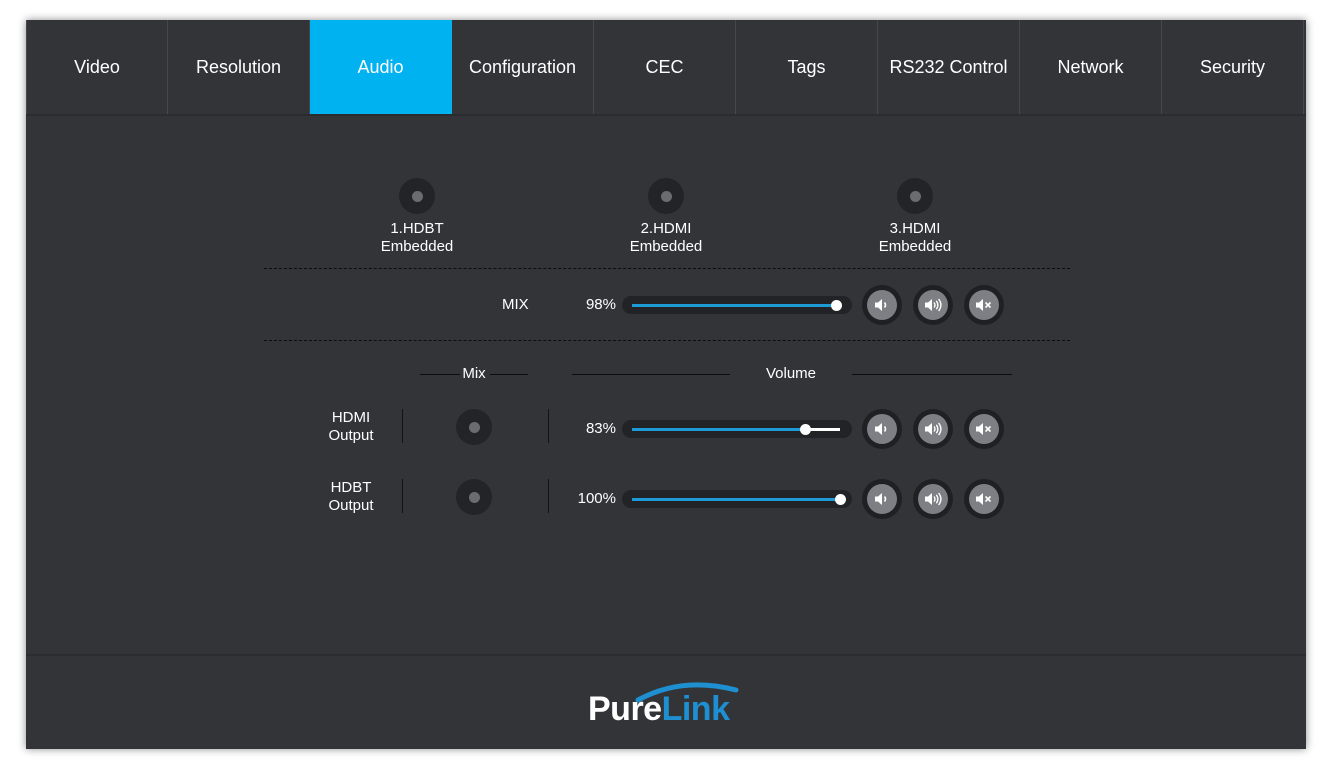  What do you see at coordinates (932, 374) in the screenshot?
I see `volume-header-line-right` at bounding box center [932, 374].